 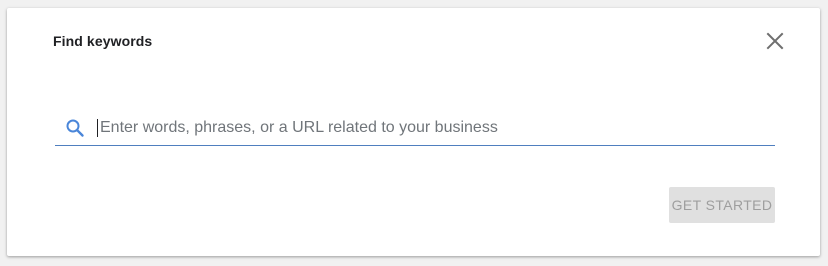 What do you see at coordinates (429, 128) in the screenshot?
I see `search-input` at bounding box center [429, 128].